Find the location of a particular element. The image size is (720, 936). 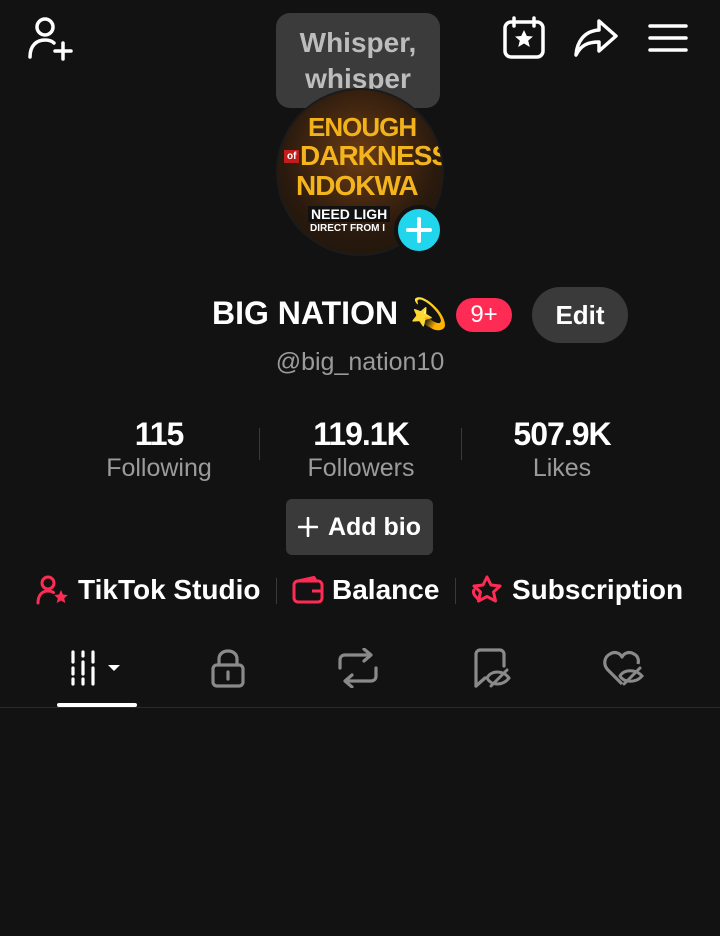

tab-liked is located at coordinates (624, 668).